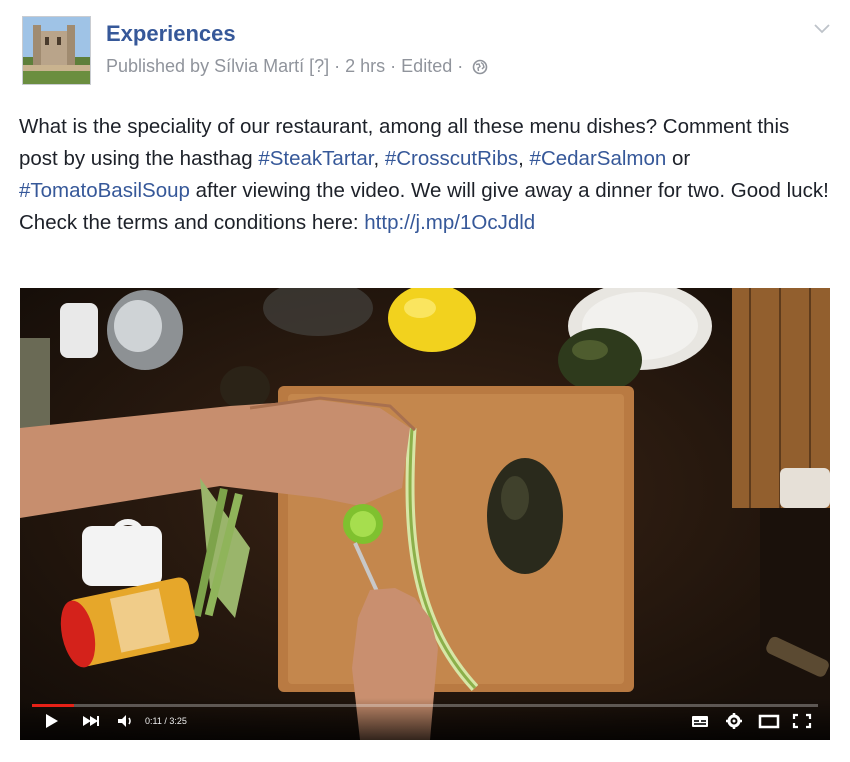 The height and width of the screenshot is (762, 850). What do you see at coordinates (451, 158) in the screenshot?
I see `hashtag-link: #CrosscutRibs` at bounding box center [451, 158].